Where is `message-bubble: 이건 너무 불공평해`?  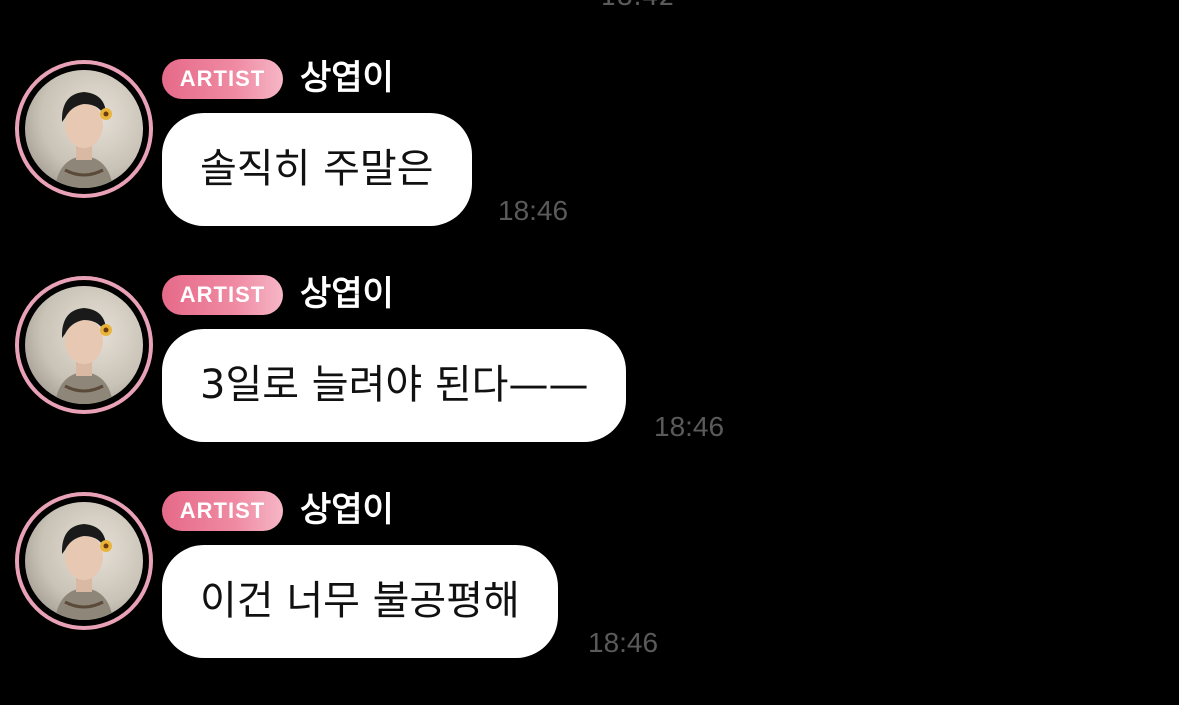 message-bubble: 이건 너무 불공평해 is located at coordinates (360, 601).